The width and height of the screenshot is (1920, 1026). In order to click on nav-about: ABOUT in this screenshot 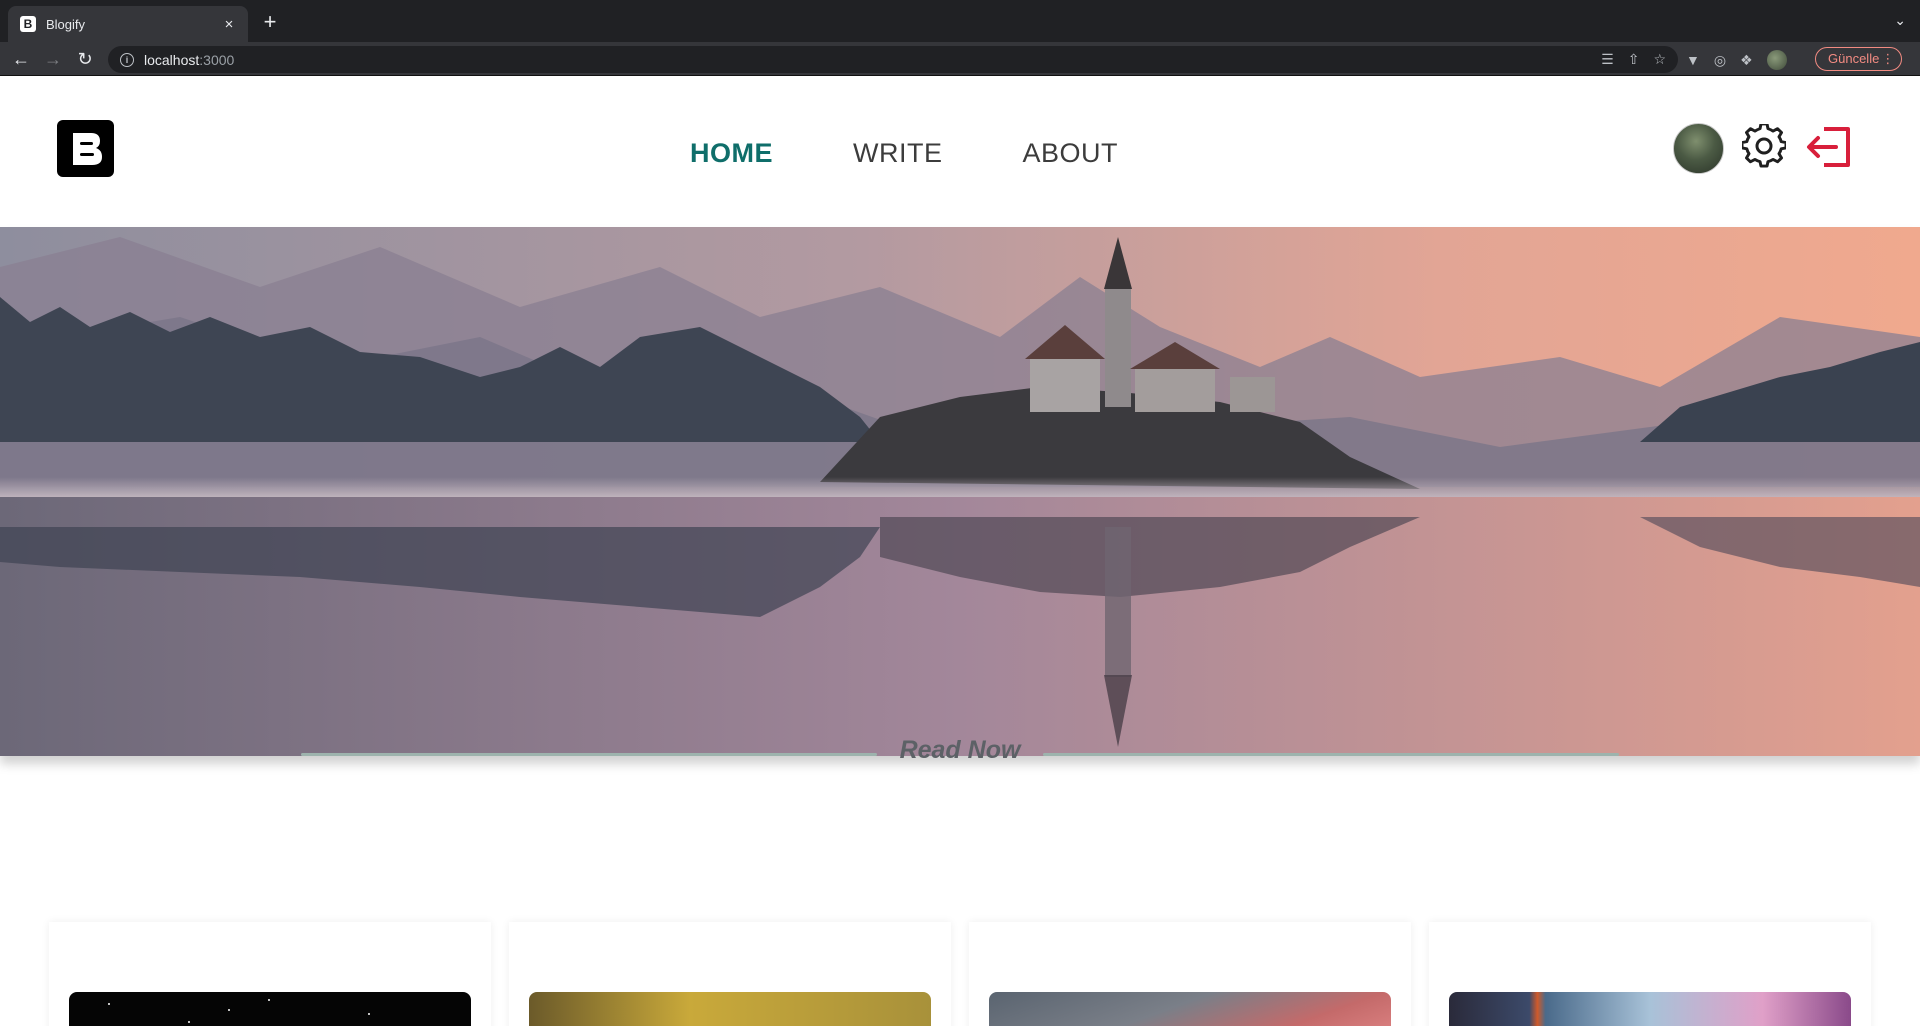, I will do `click(1071, 153)`.